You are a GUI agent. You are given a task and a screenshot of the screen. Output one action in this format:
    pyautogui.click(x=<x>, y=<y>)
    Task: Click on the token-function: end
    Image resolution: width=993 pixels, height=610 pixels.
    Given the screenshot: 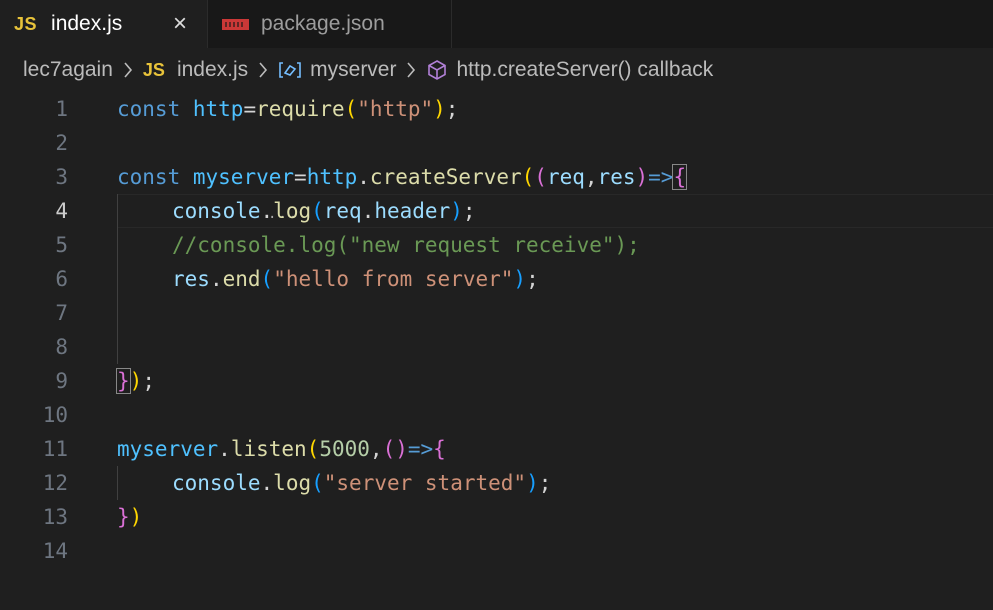 What is the action you would take?
    pyautogui.click(x=241, y=279)
    